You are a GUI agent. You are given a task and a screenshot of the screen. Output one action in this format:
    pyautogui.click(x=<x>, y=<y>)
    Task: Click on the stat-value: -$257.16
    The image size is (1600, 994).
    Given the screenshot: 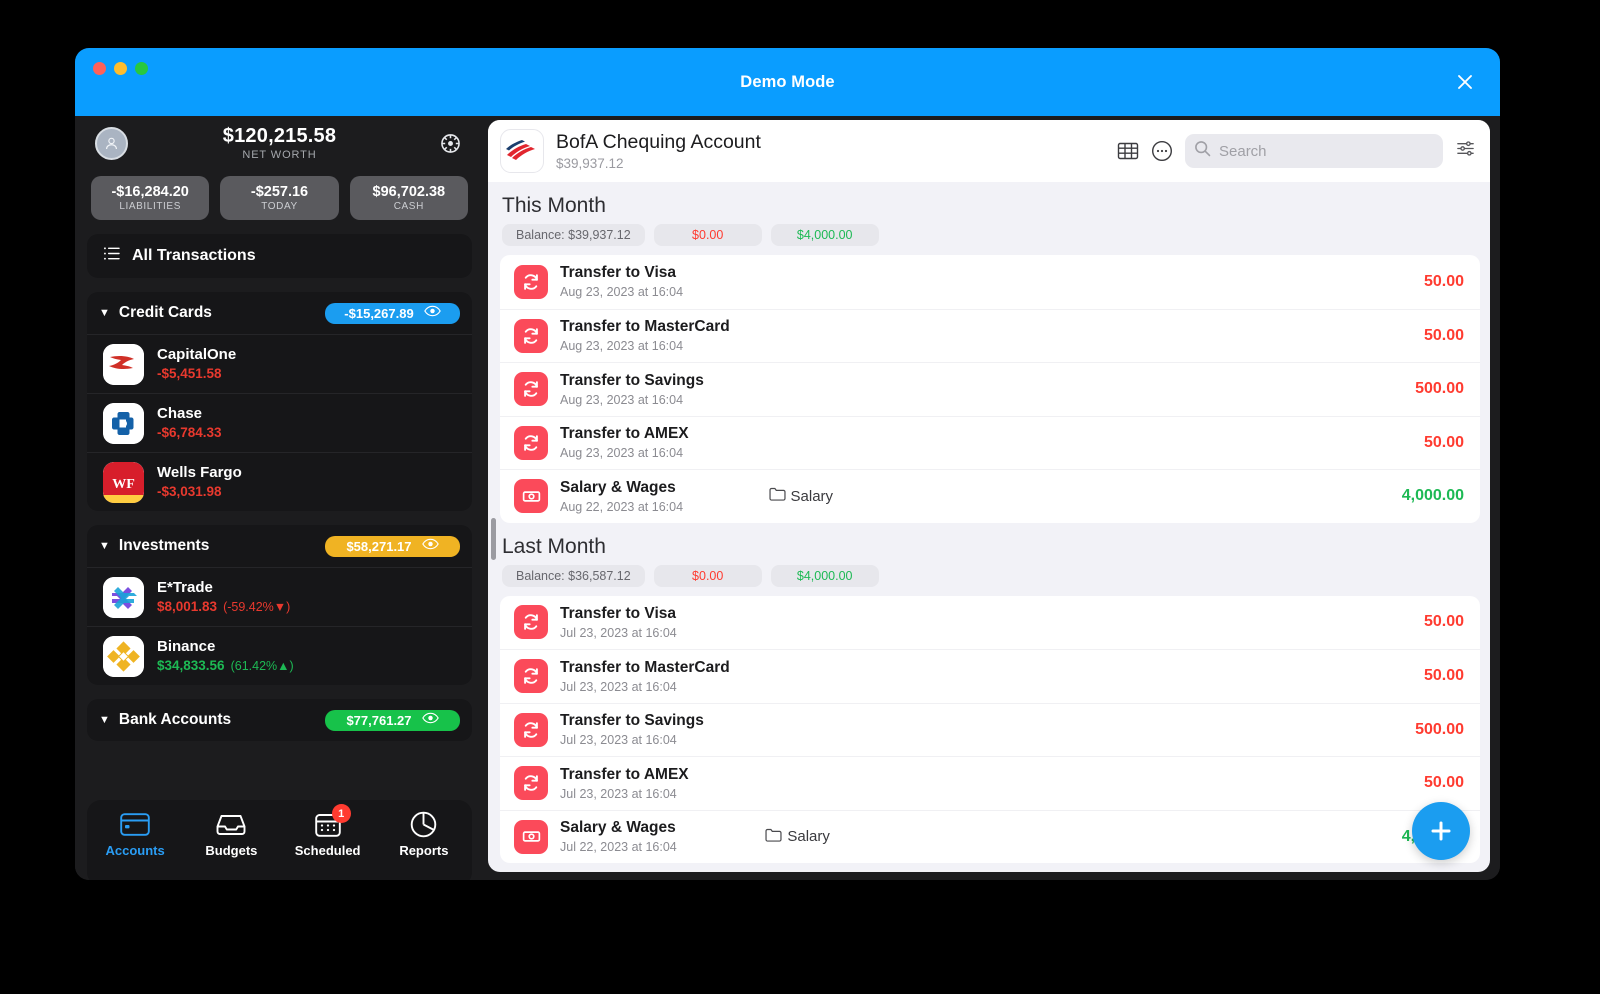 What is the action you would take?
    pyautogui.click(x=279, y=192)
    